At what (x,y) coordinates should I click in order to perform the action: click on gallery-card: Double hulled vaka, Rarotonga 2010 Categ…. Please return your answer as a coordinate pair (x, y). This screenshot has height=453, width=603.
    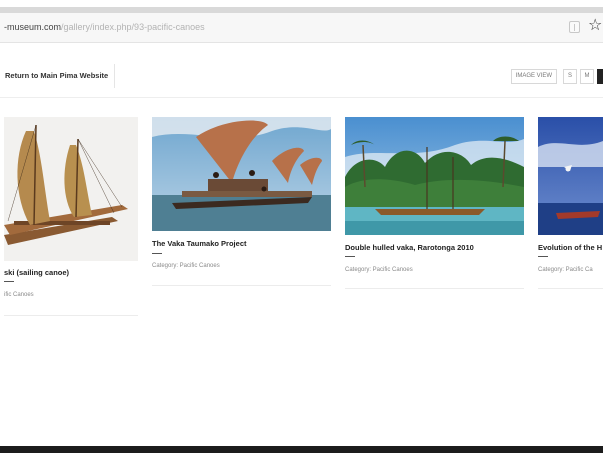
    Looking at the image, I should click on (434, 203).